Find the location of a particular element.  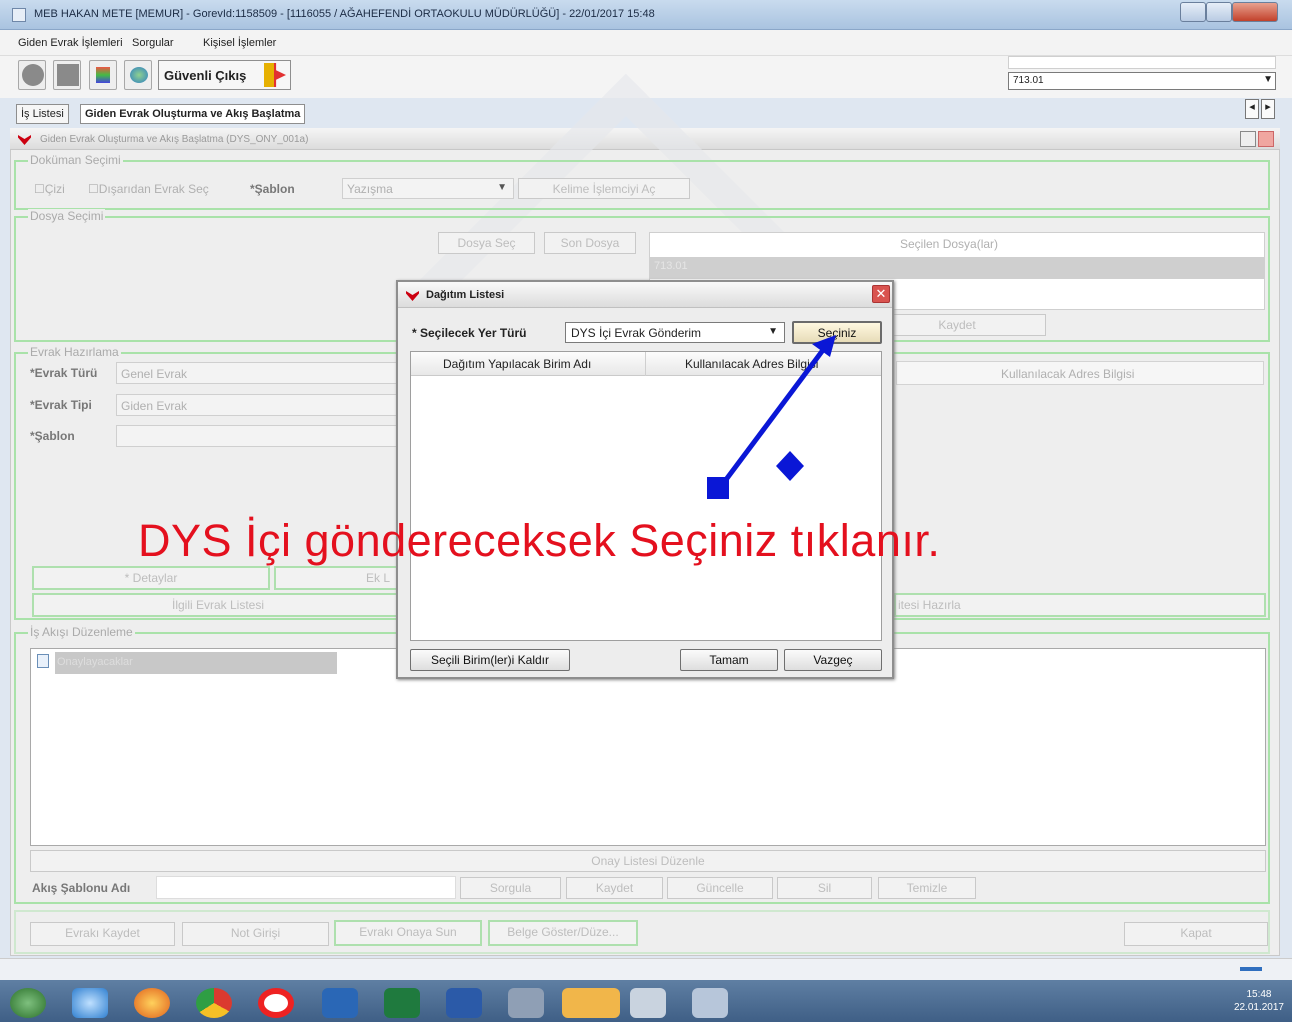

system-clock: 15:48 22.01.2017 is located at coordinates (1259, 1001).